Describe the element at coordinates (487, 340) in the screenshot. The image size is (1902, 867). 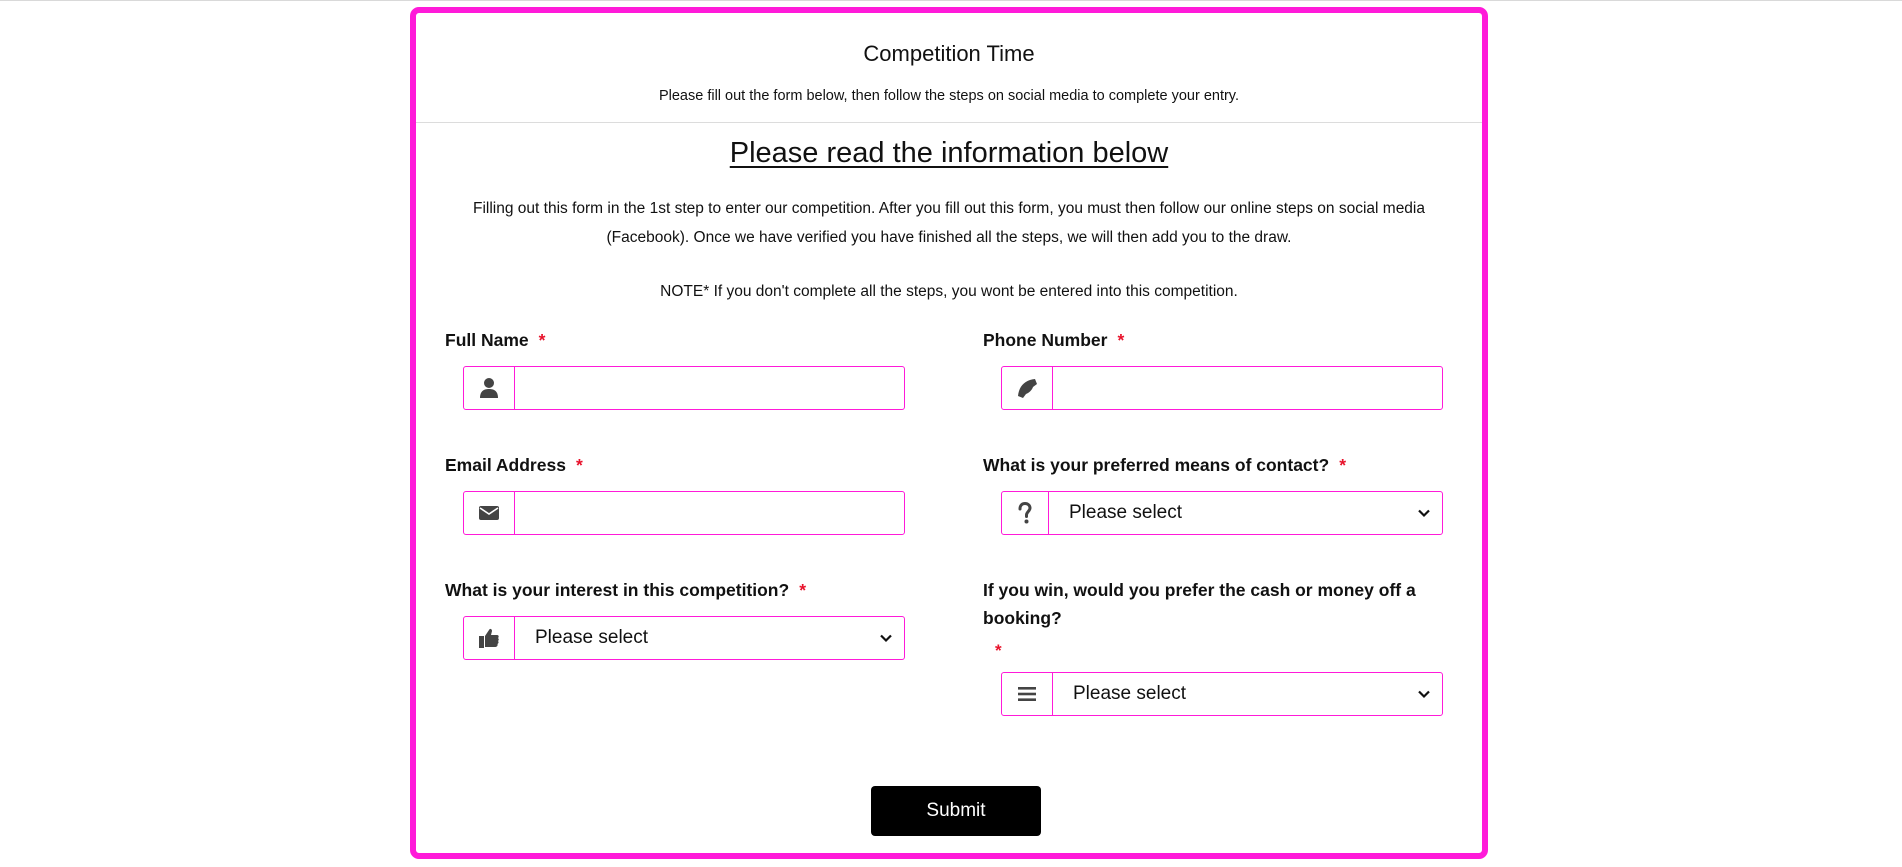
I see `full-name-label-text: Full Name` at that location.